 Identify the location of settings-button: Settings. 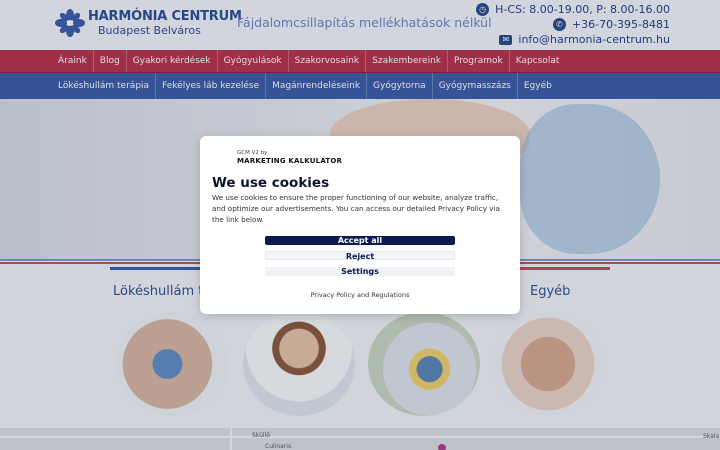
(360, 271).